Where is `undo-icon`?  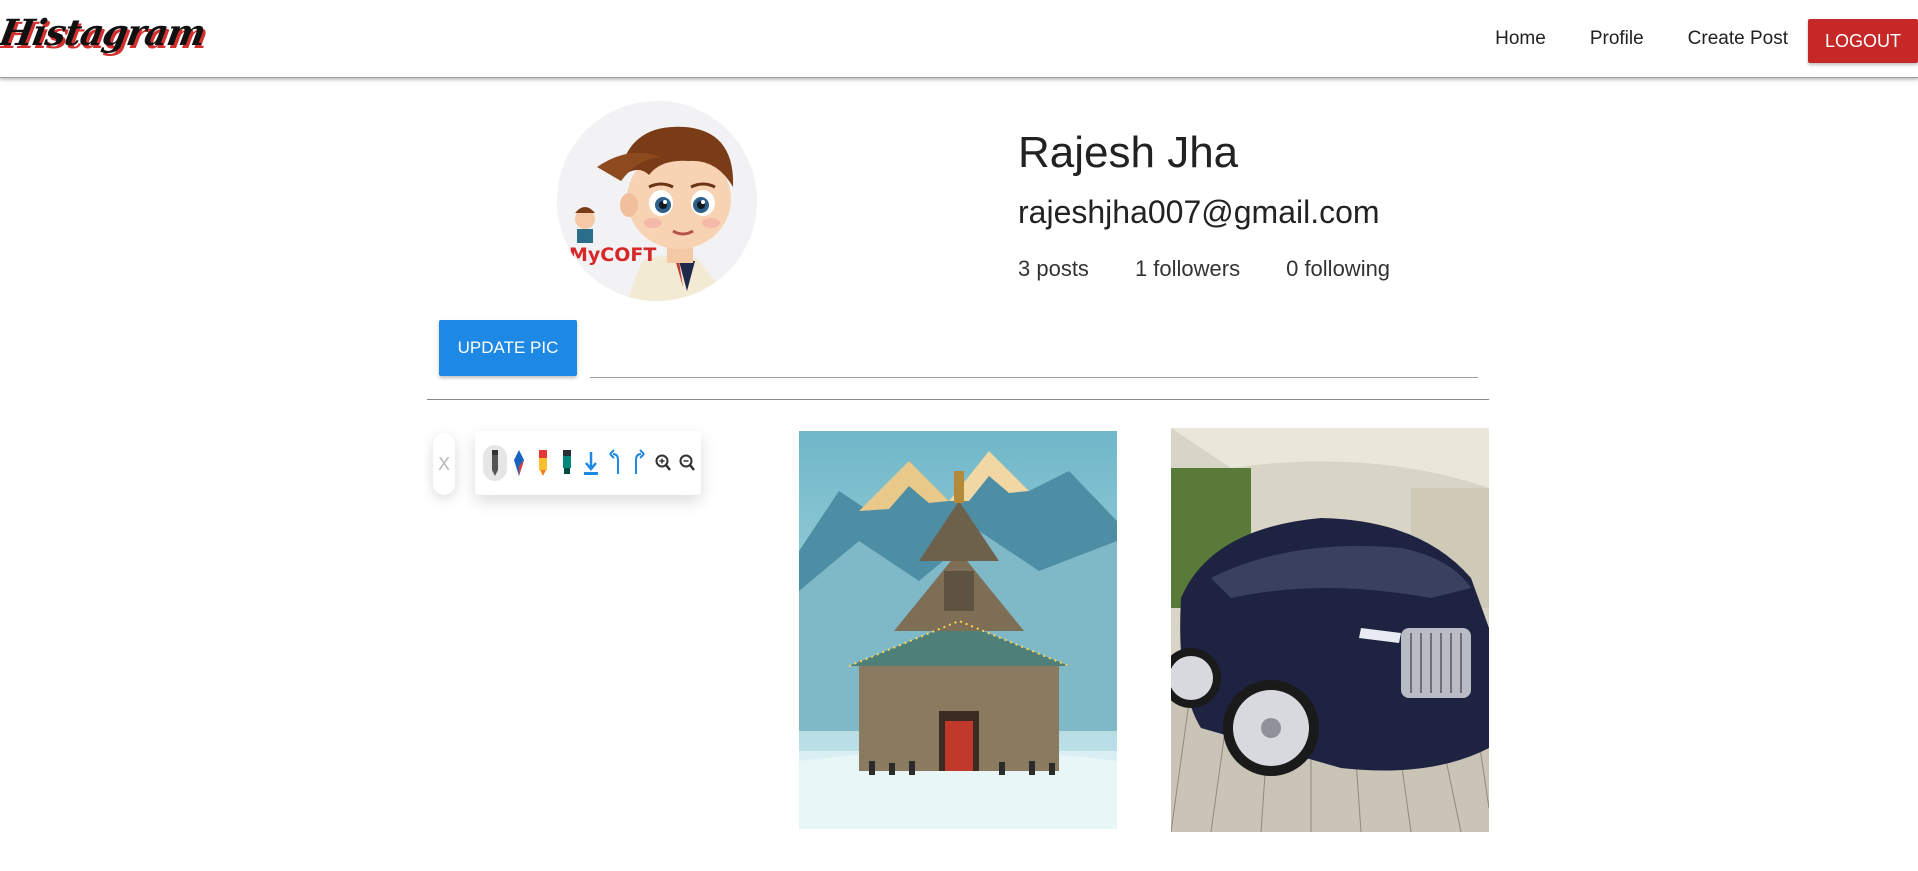
undo-icon is located at coordinates (615, 463).